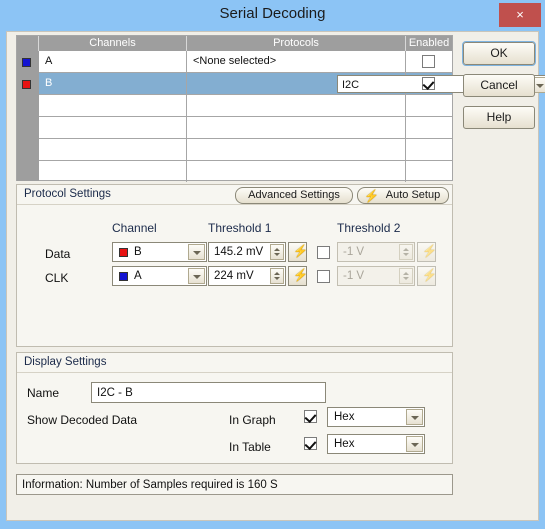 Image resolution: width=545 pixels, height=529 pixels. I want to click on in-table-format-combo: Hex, so click(376, 444).